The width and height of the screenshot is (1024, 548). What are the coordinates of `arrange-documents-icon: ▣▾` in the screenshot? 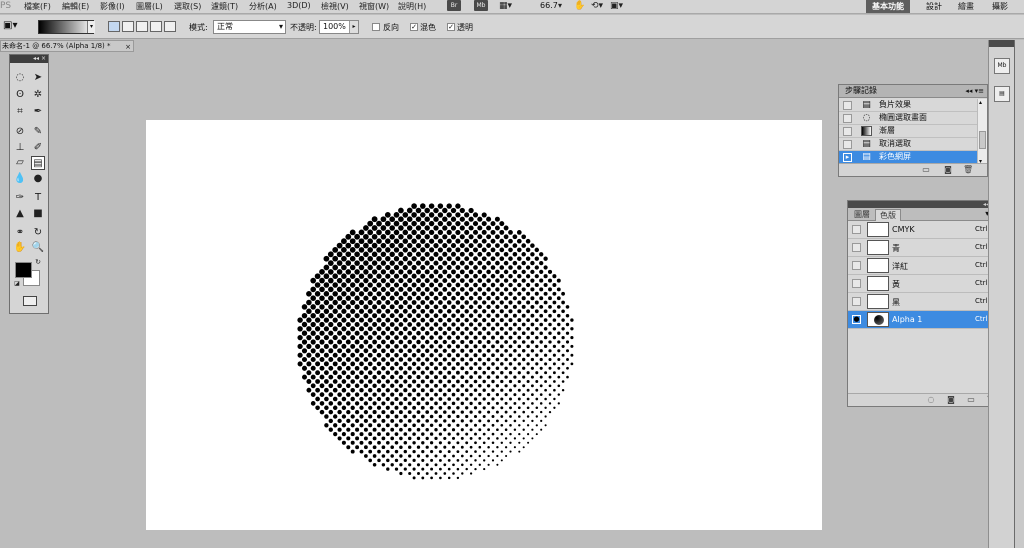 It's located at (616, 6).